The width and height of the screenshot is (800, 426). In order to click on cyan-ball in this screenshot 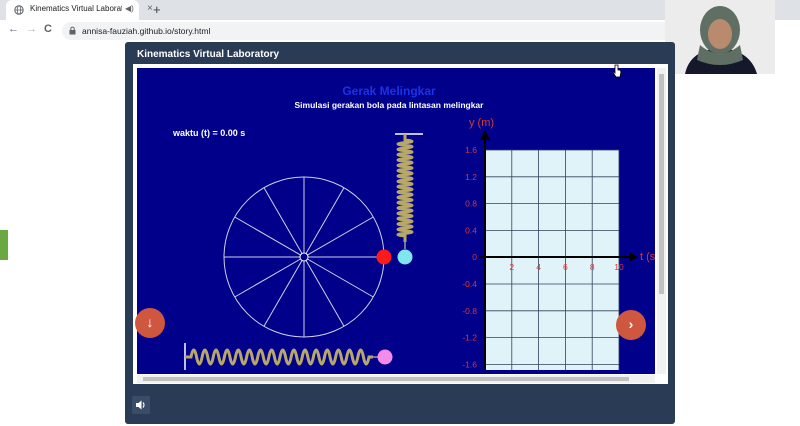, I will do `click(405, 257)`.